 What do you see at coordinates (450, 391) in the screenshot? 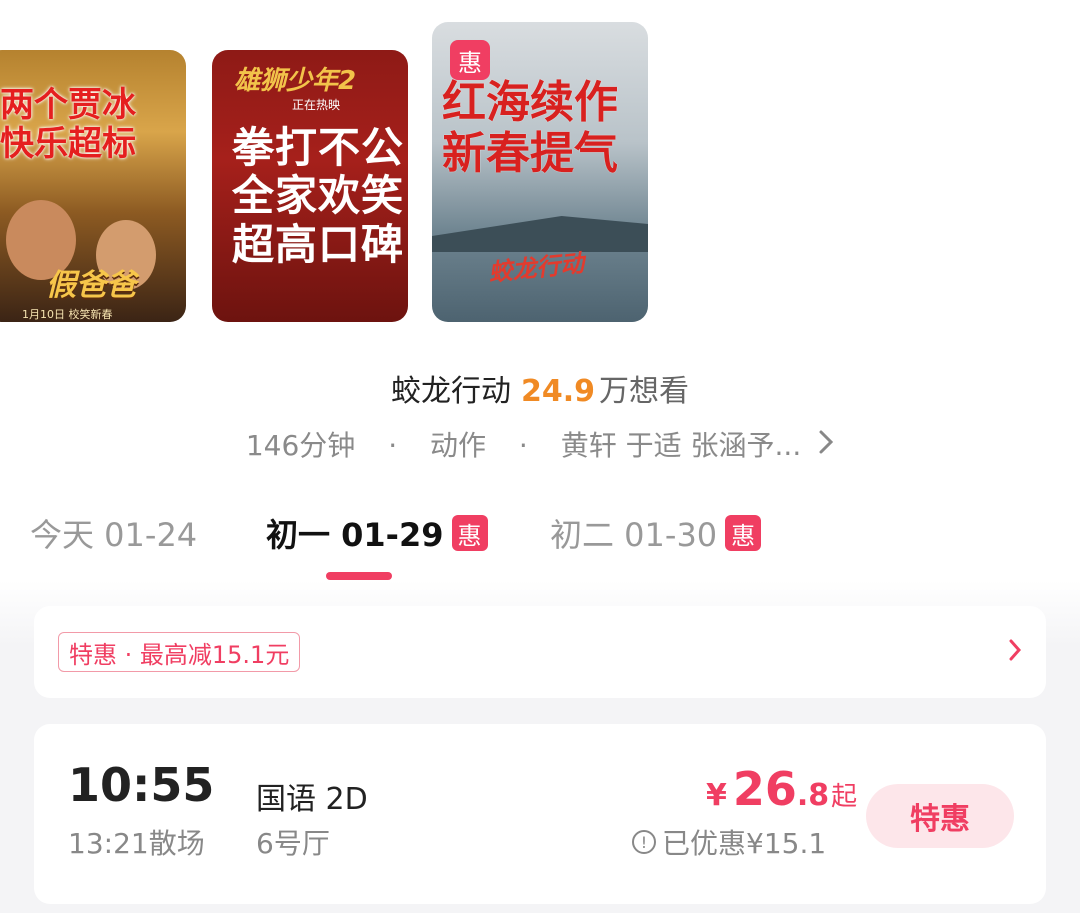
I see `movie-name: 蛟龙行动` at bounding box center [450, 391].